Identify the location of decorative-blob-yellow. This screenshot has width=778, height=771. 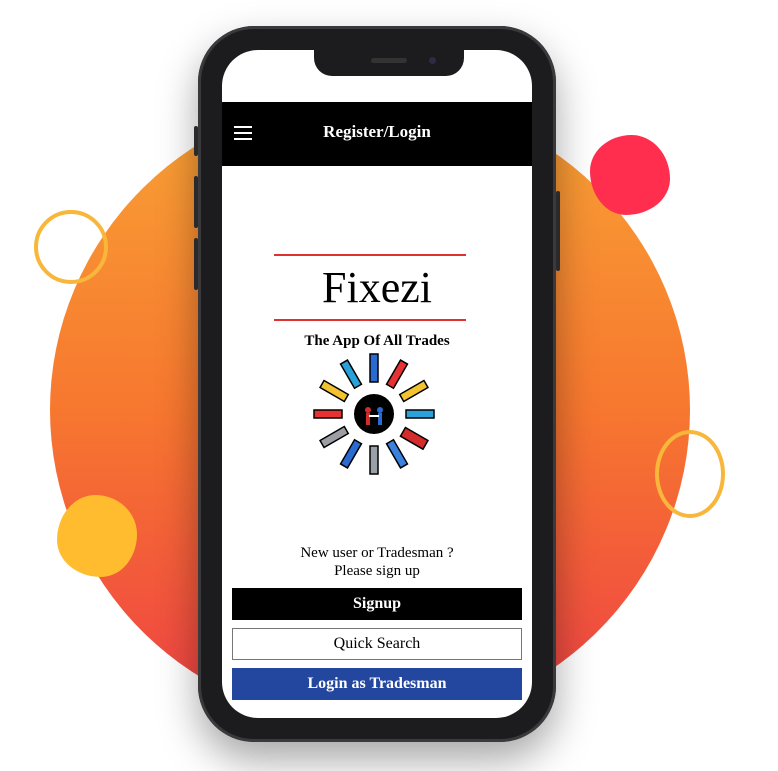
(97, 536).